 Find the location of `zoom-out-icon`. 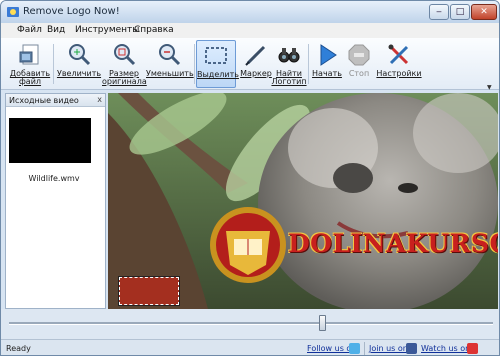

zoom-out-icon is located at coordinates (170, 55).